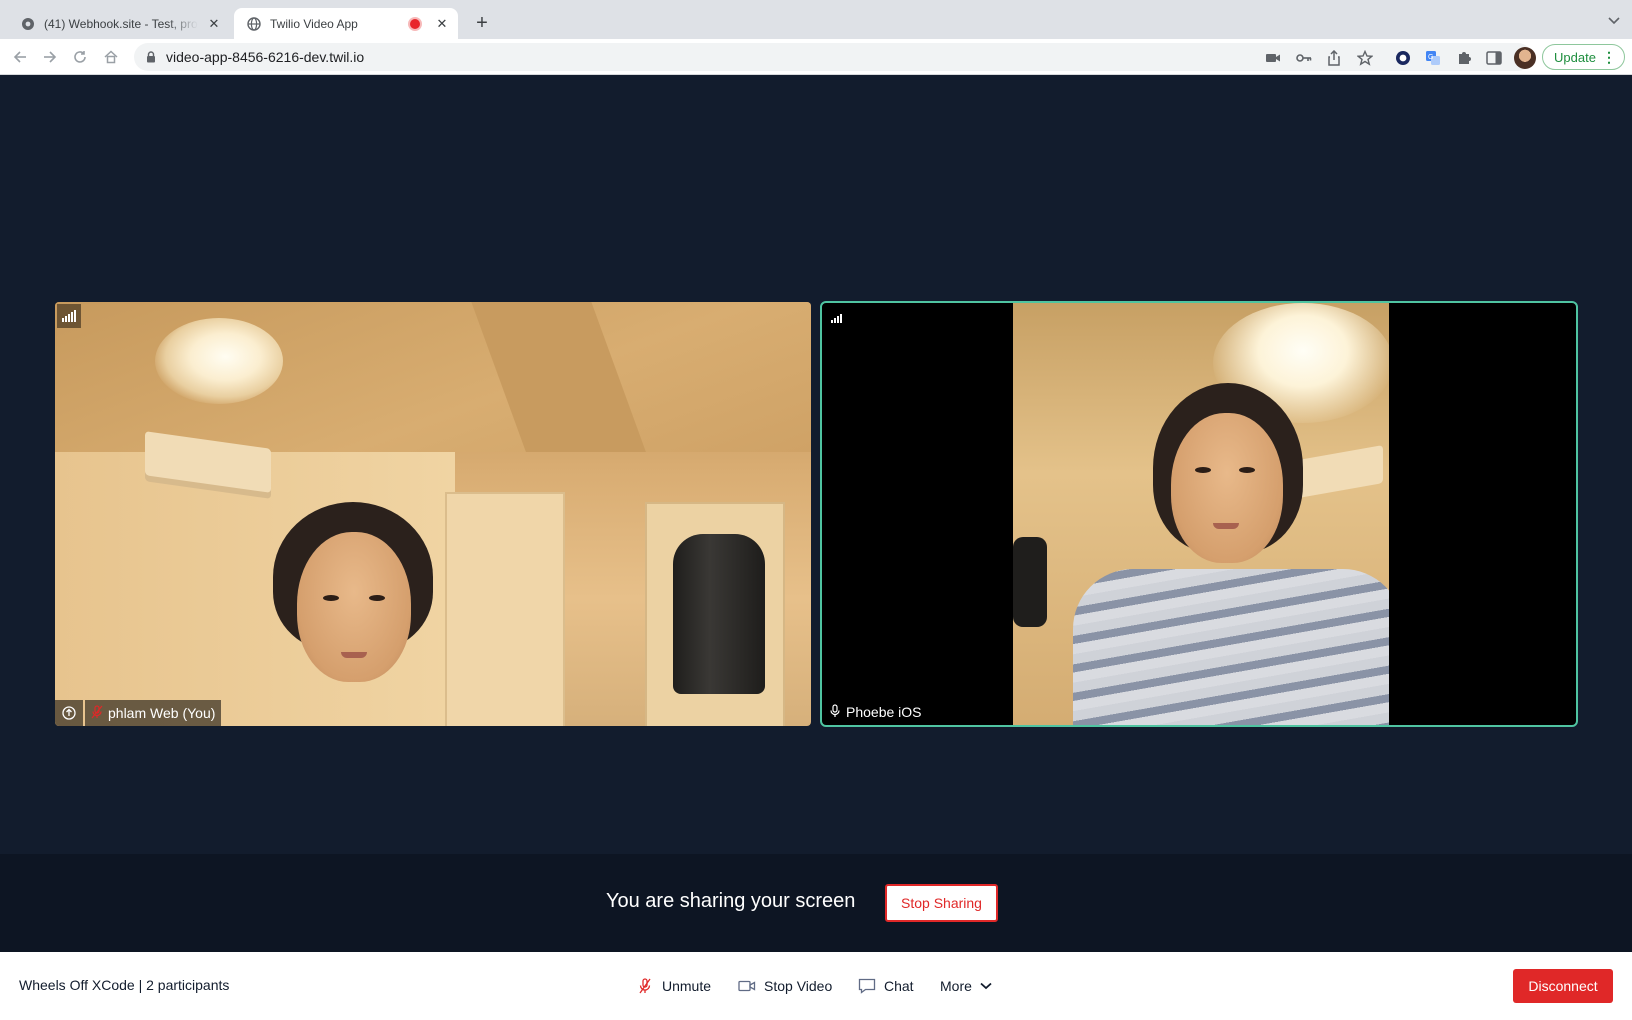 The width and height of the screenshot is (1632, 1020). What do you see at coordinates (1334, 58) in the screenshot?
I see `share-icon` at bounding box center [1334, 58].